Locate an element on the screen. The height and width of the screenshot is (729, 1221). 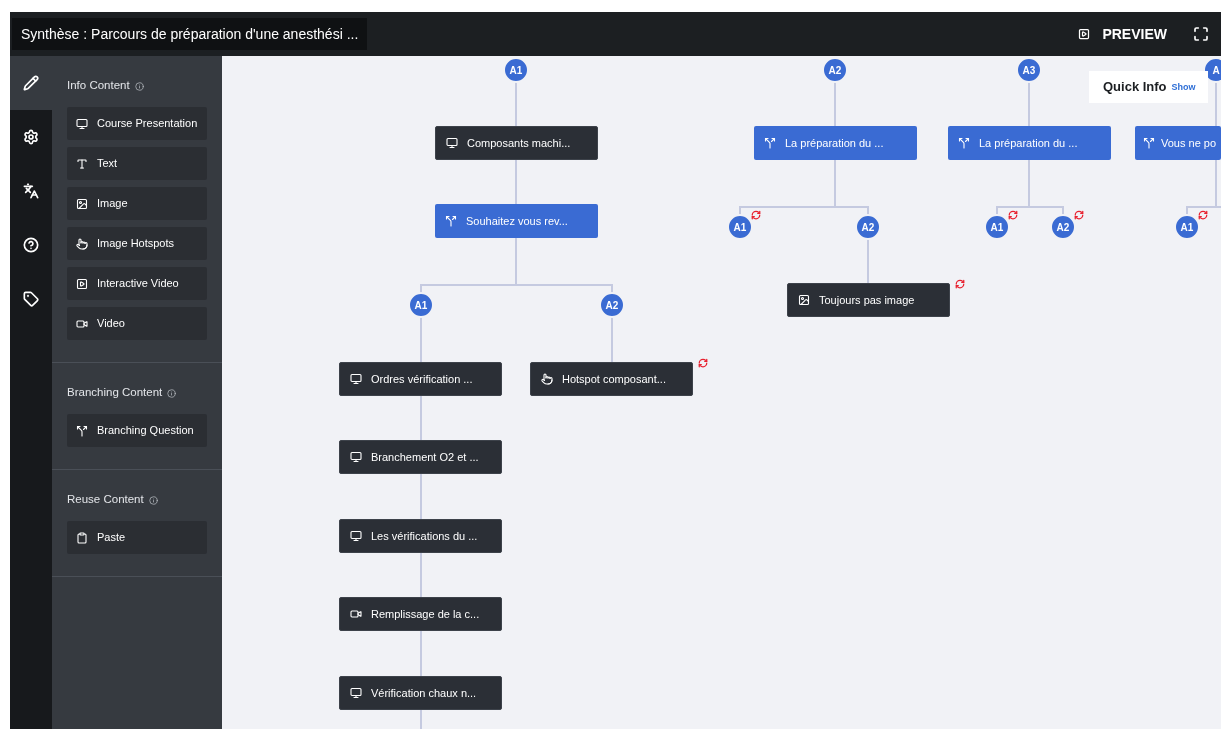
play-icon is located at coordinates (1084, 34).